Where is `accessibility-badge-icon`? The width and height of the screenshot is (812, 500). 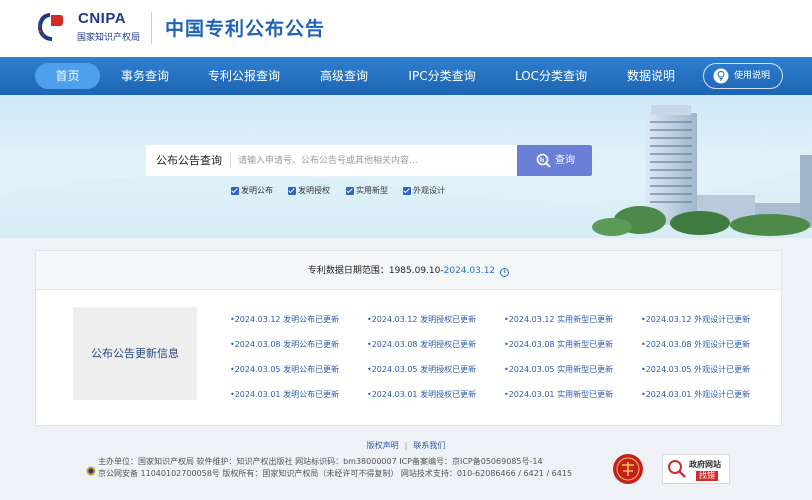
accessibility-badge-icon is located at coordinates (628, 469).